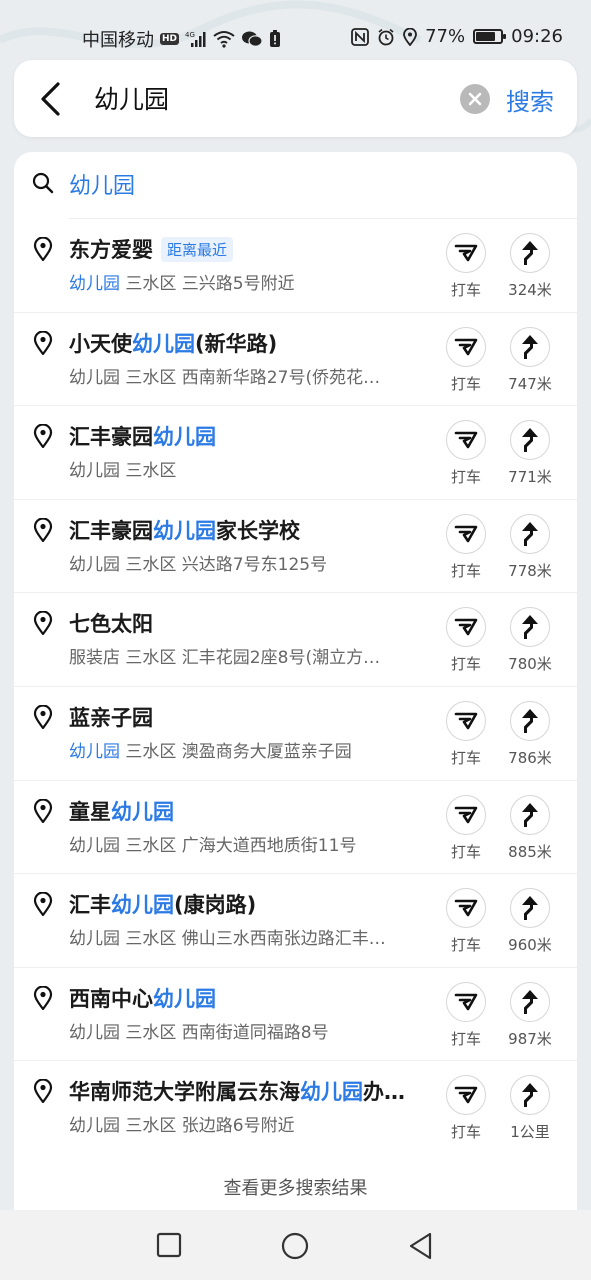 The width and height of the screenshot is (591, 1280). I want to click on navigate-button: 324米, so click(530, 266).